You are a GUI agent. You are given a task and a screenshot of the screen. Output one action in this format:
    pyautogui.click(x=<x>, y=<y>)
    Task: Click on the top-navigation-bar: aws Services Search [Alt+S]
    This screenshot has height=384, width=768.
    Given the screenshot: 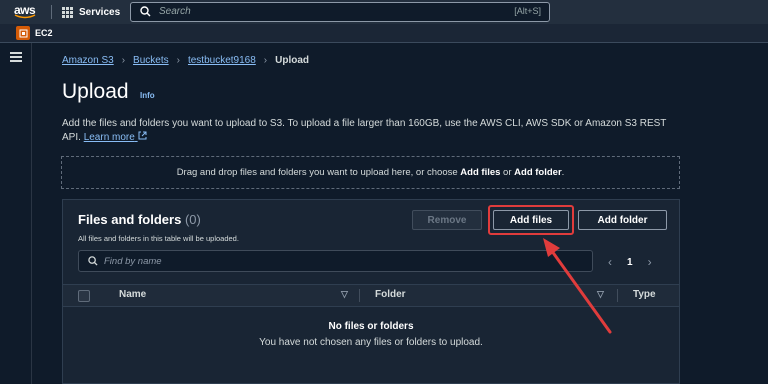 What is the action you would take?
    pyautogui.click(x=384, y=12)
    